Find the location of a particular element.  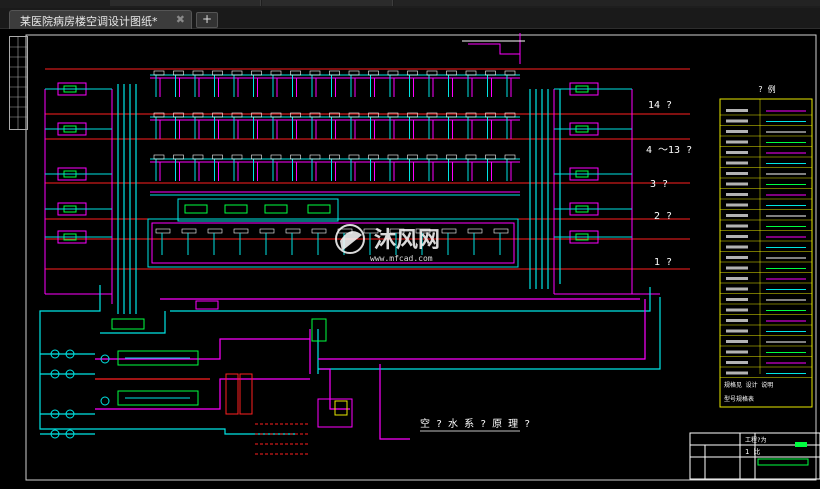

legend-footer: 型号规格表 is located at coordinates (739, 399).